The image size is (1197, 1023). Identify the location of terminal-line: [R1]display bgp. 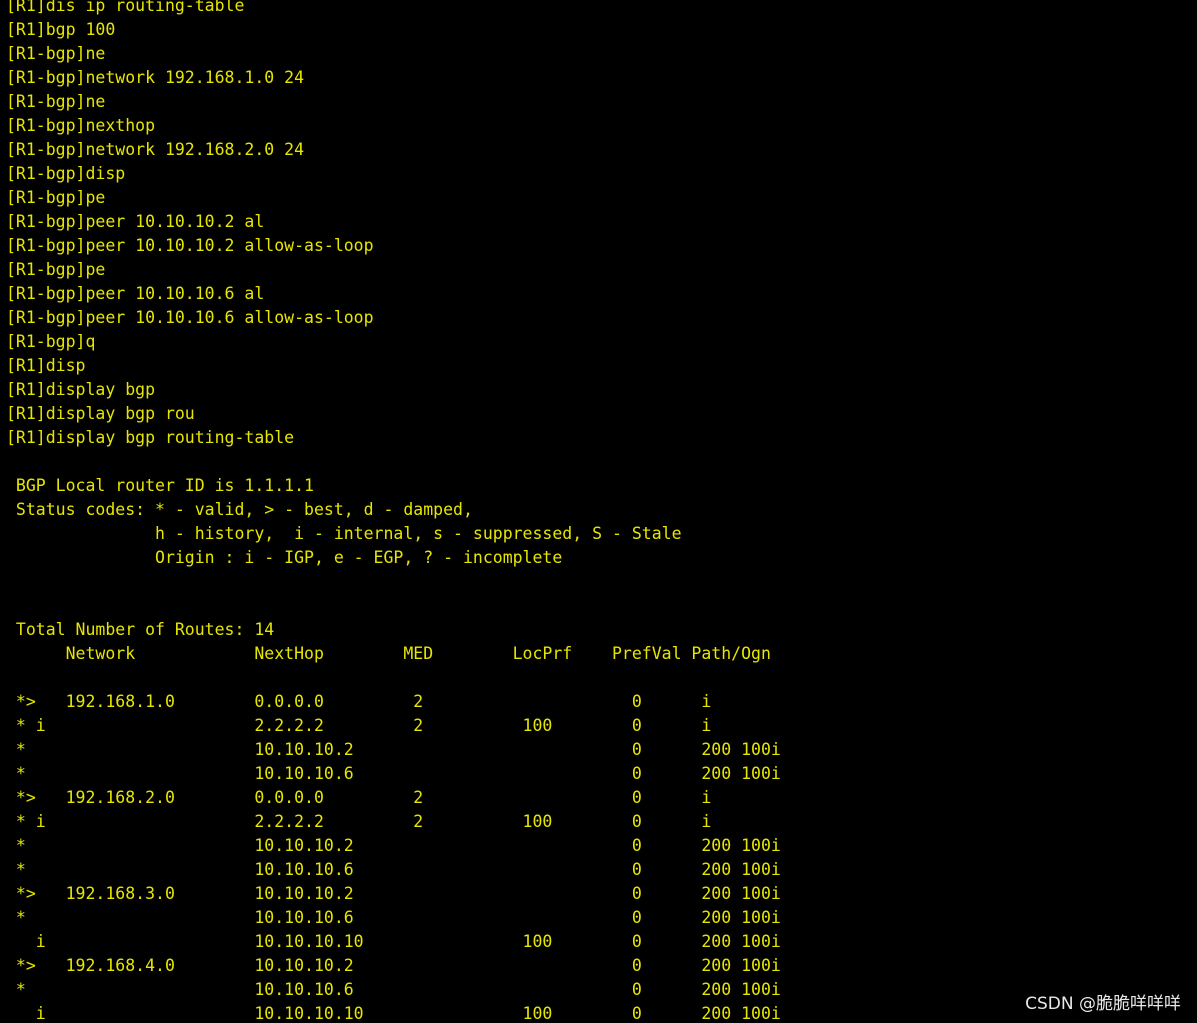
(81, 389).